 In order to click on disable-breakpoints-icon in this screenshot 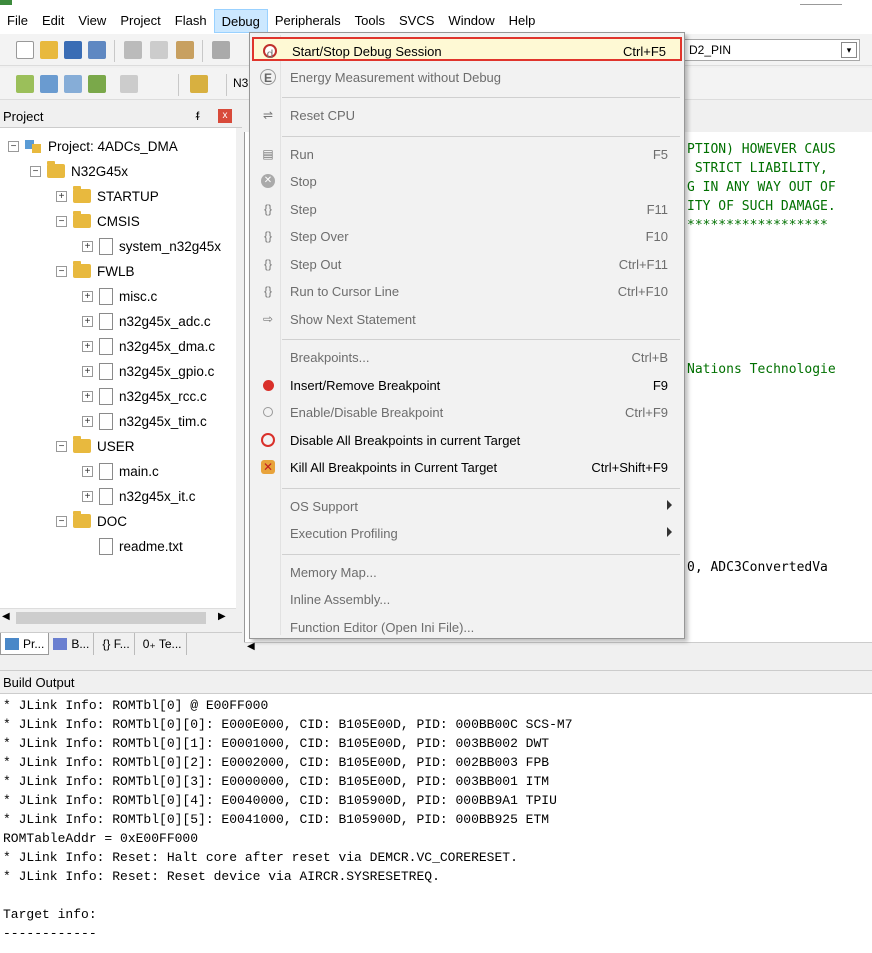, I will do `click(268, 439)`.